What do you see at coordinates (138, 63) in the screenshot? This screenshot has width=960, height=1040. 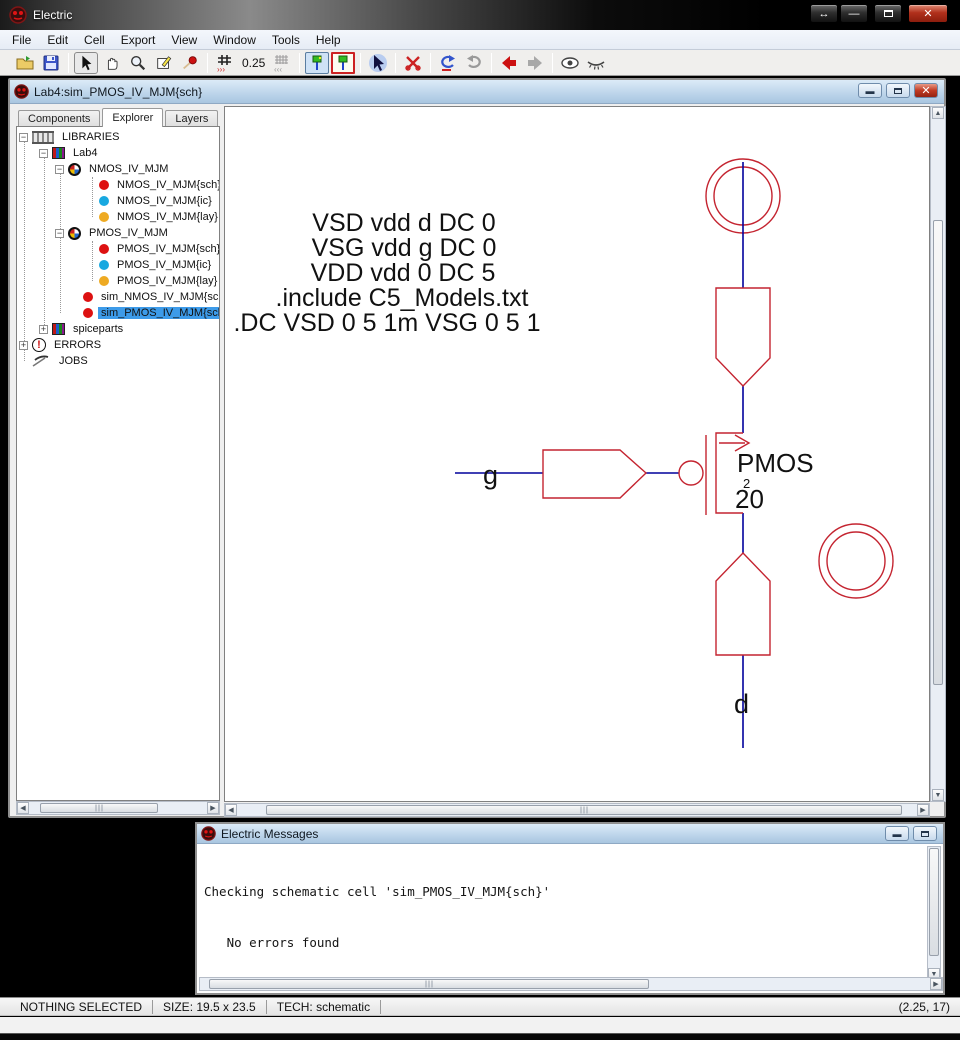 I see `zoom-mode-button` at bounding box center [138, 63].